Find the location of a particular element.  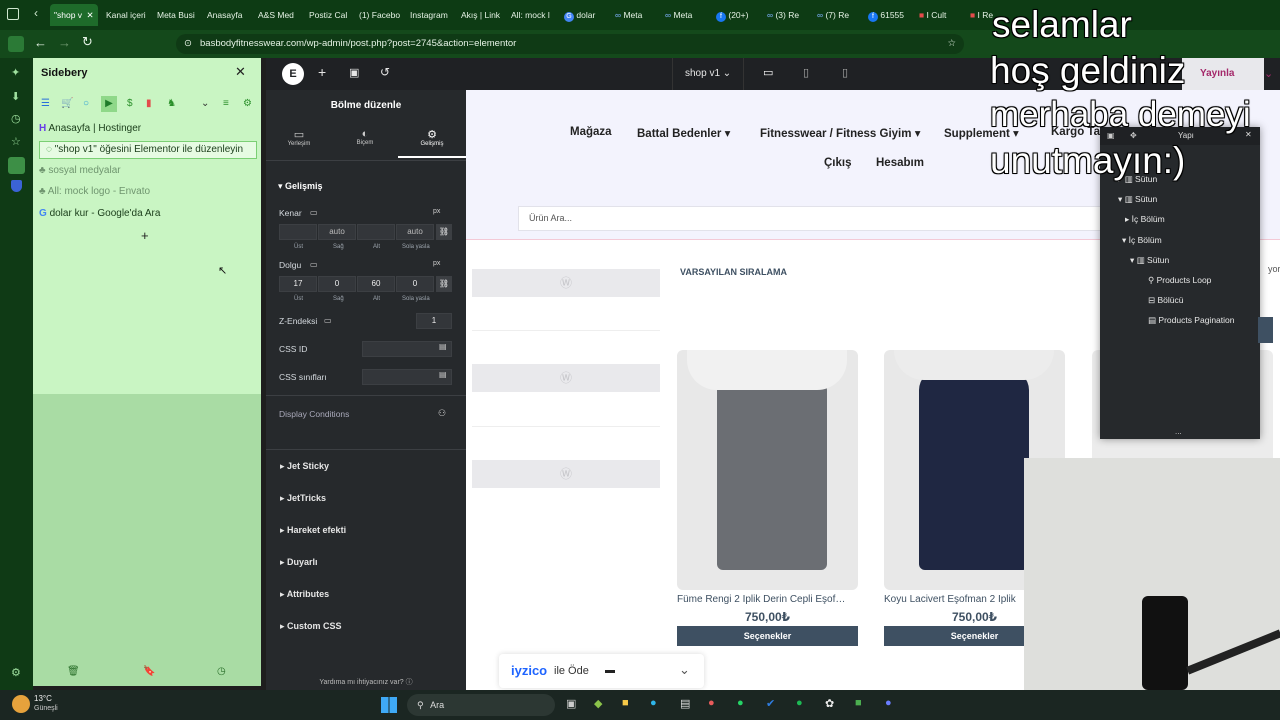

accordion-jettricks: ▸ JetTricks is located at coordinates (303, 498).